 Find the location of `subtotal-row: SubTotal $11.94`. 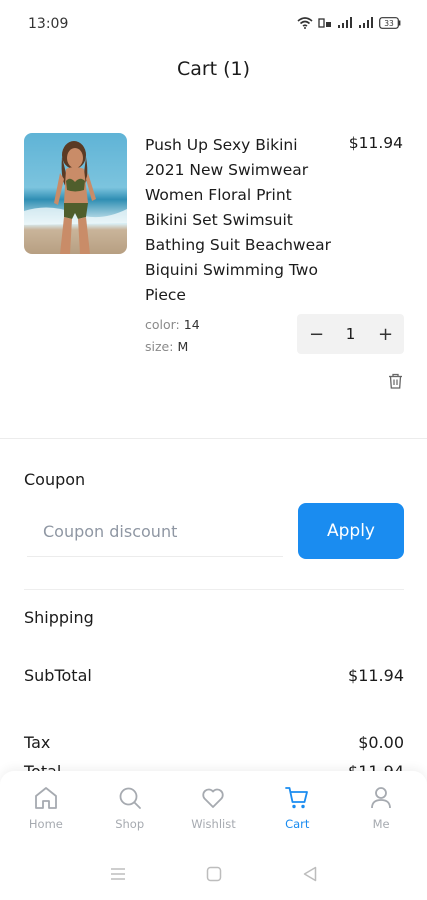

subtotal-row: SubTotal $11.94 is located at coordinates (214, 675).